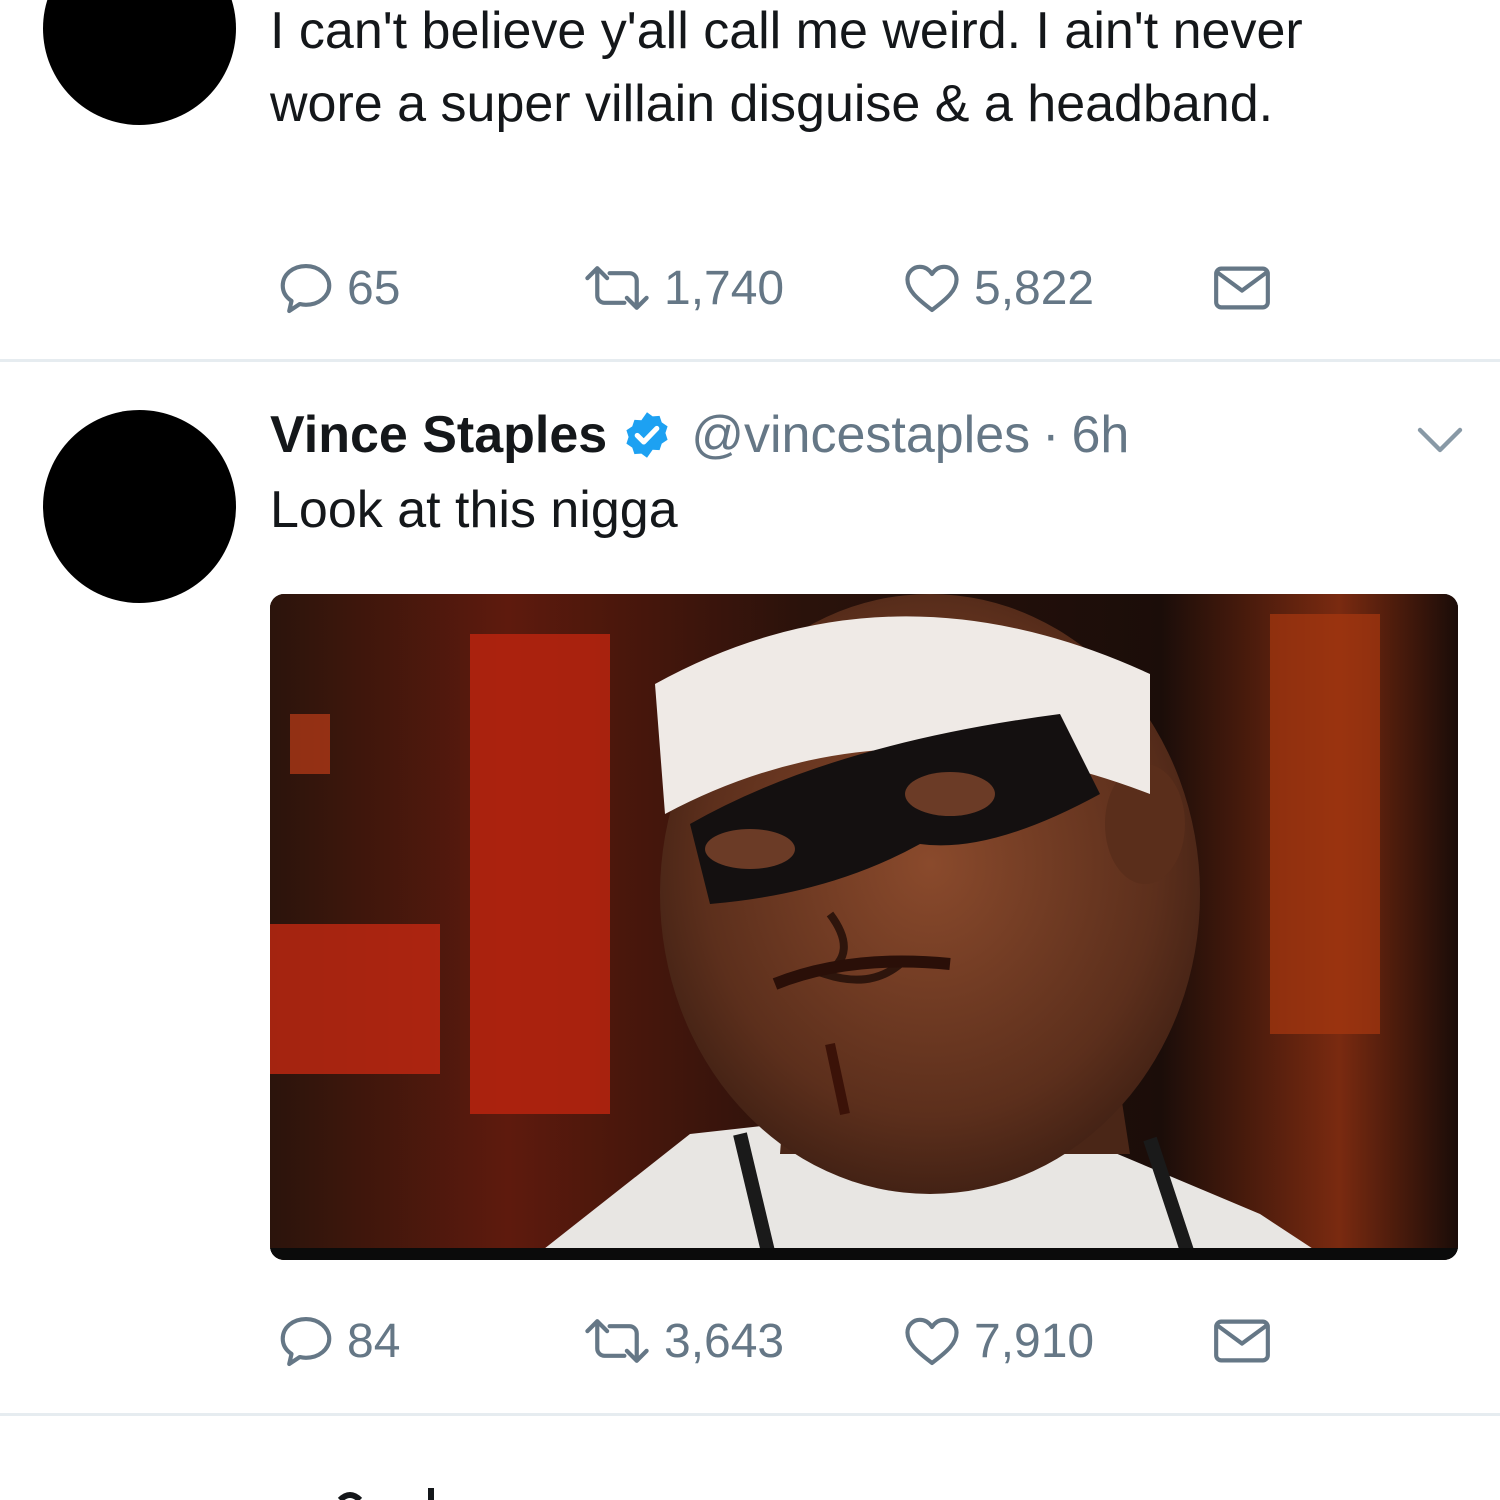 The height and width of the screenshot is (1500, 1500). Describe the element at coordinates (795, 288) in the screenshot. I see `tweet-actions: 65 1,740 5,822` at that location.